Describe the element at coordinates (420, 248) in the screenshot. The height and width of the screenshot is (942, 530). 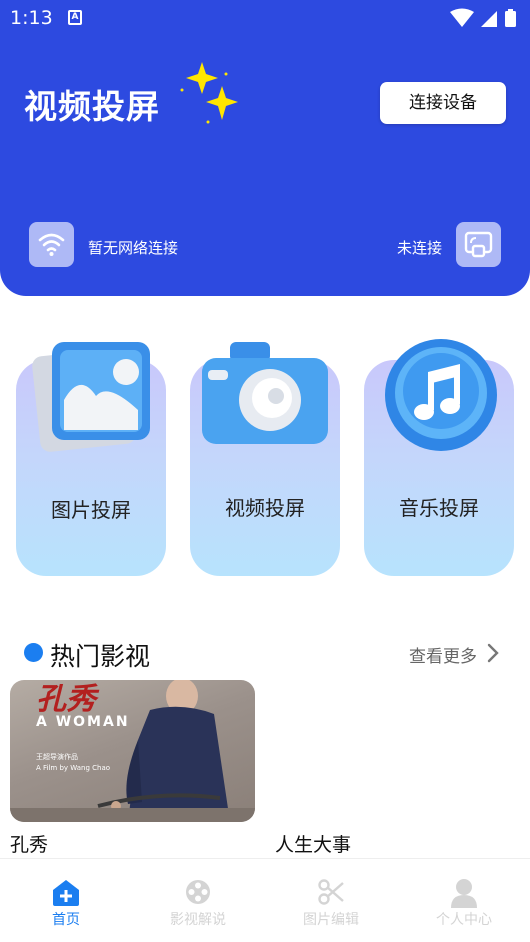
I see `cast-status-text: 未连接` at that location.